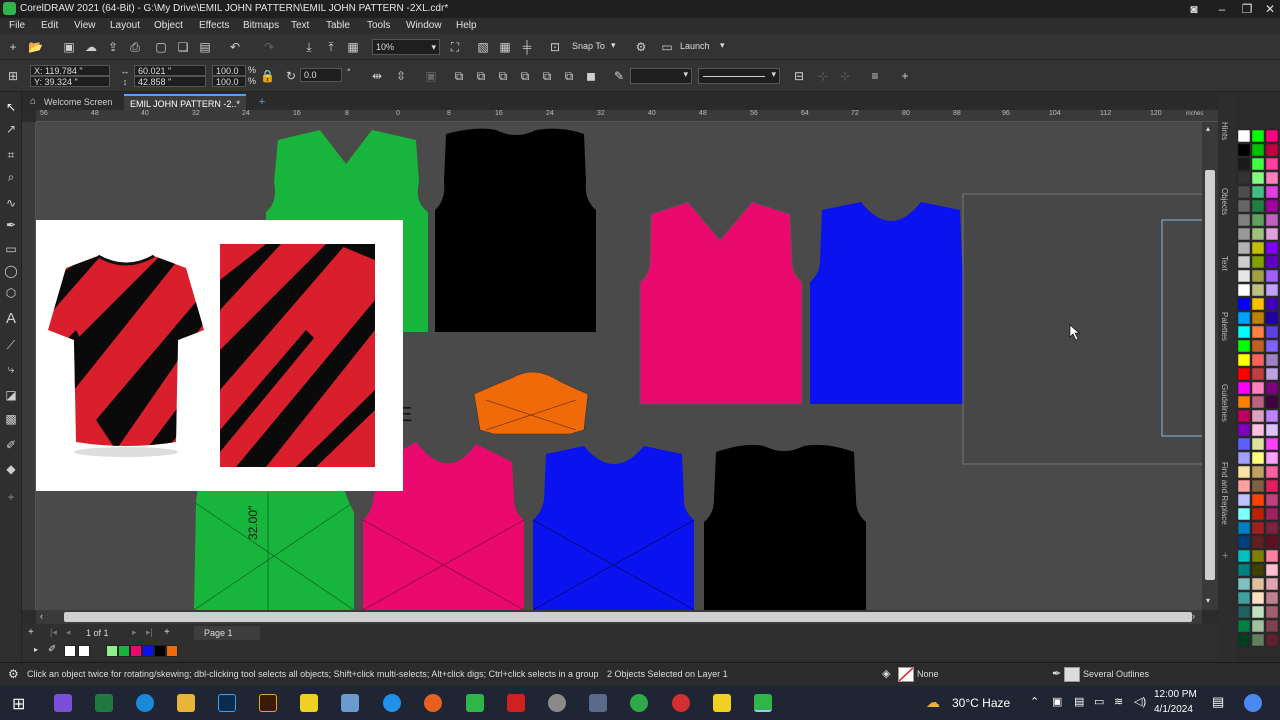 This screenshot has width=1280, height=720. Describe the element at coordinates (378, 25) in the screenshot. I see `menu-tools: Tools` at that location.